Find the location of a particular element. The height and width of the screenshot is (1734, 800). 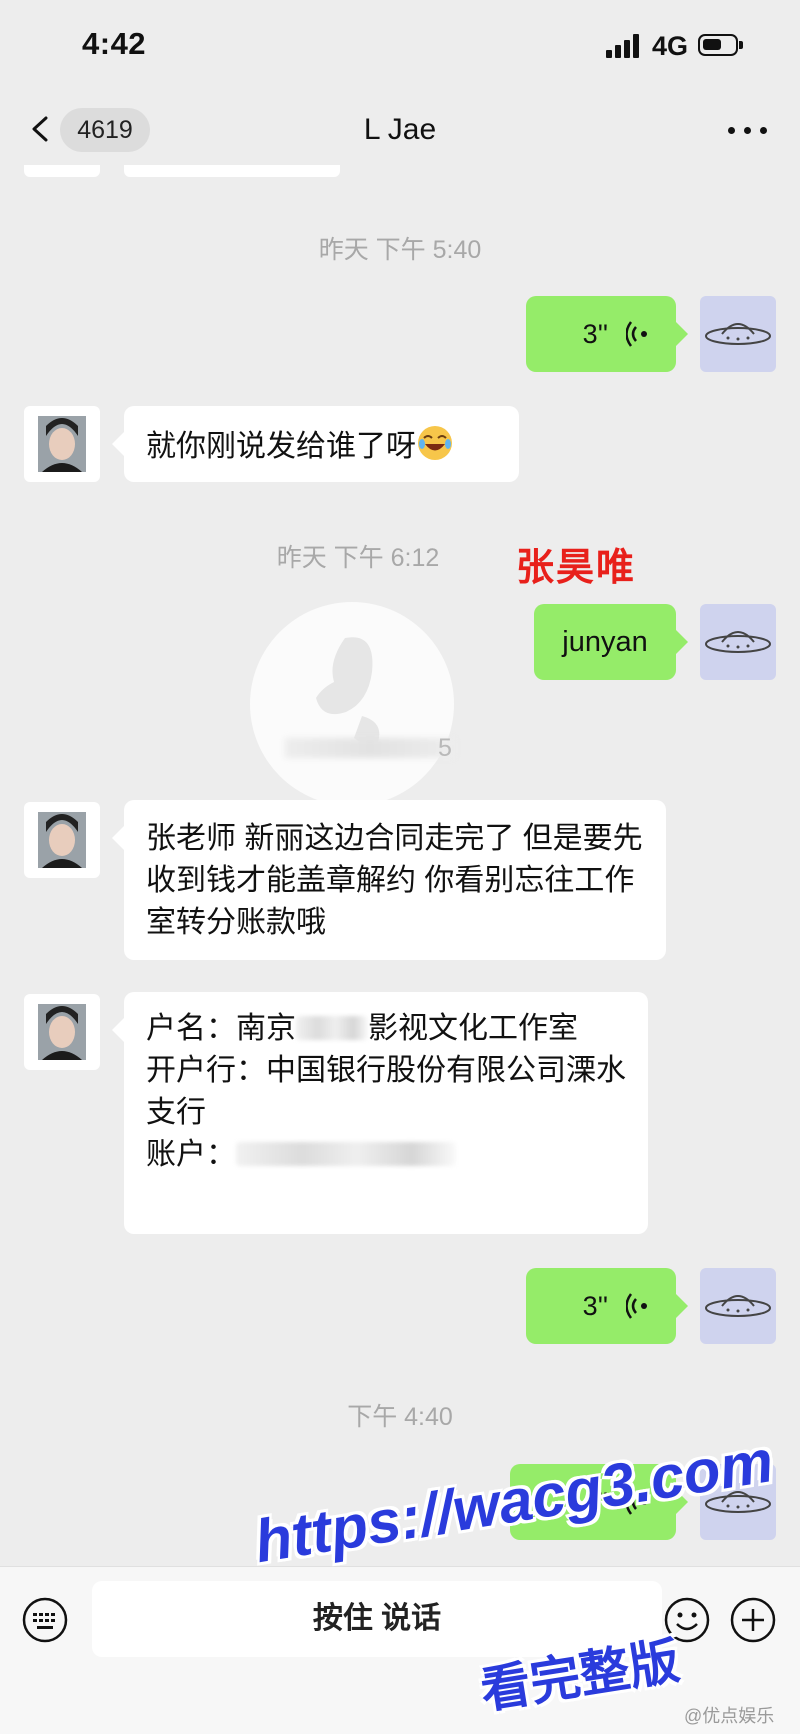

battery-icon is located at coordinates (720, 45).